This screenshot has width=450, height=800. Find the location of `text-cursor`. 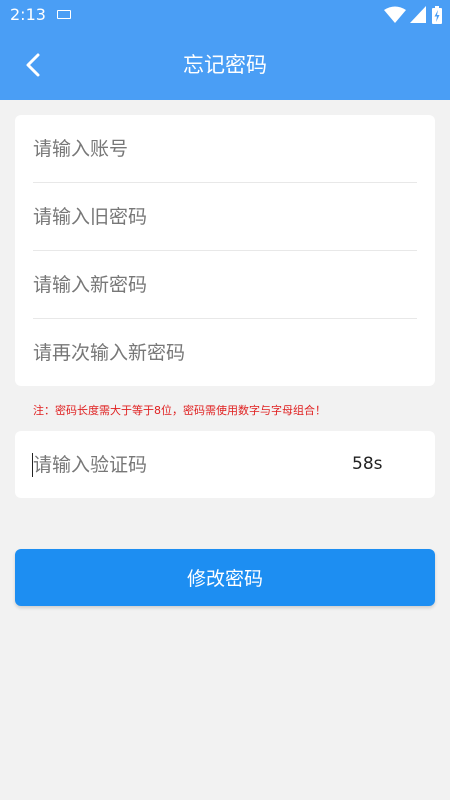

text-cursor is located at coordinates (32, 465).